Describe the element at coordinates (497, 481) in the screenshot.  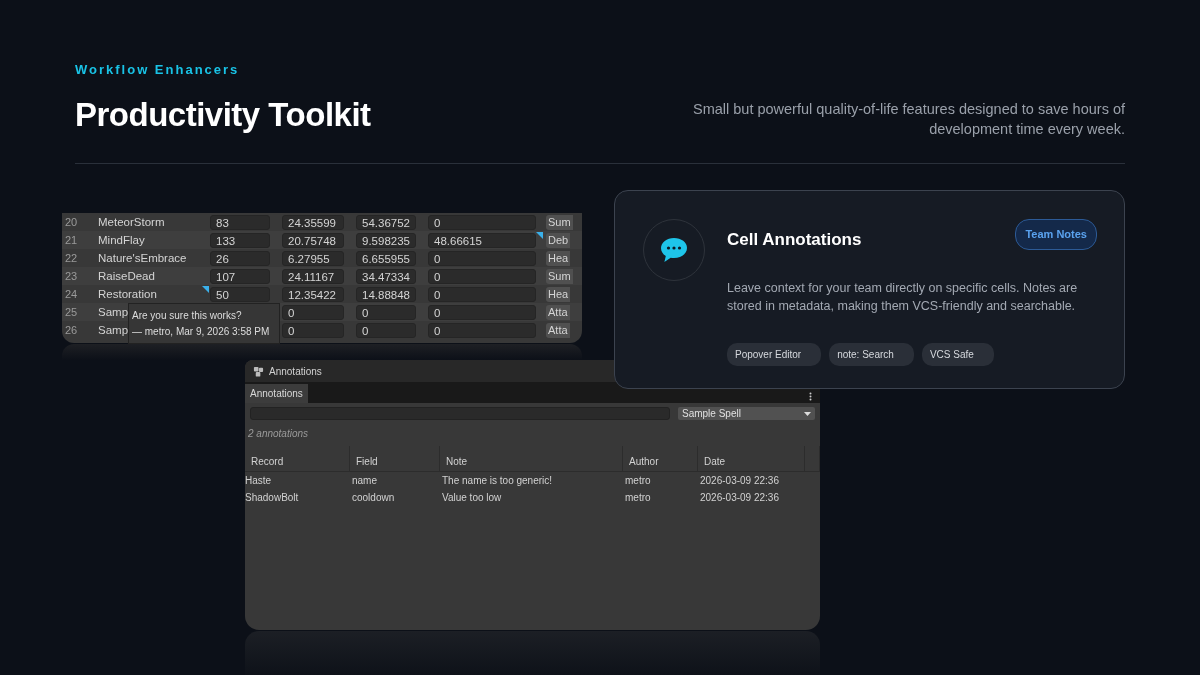
I see `table-cell-text: The name is too generic!` at that location.